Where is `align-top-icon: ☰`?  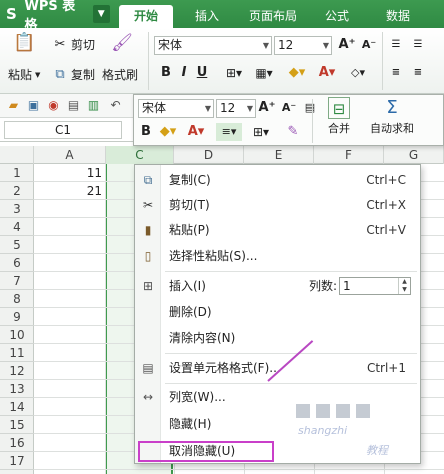 align-top-icon: ☰ is located at coordinates (396, 45).